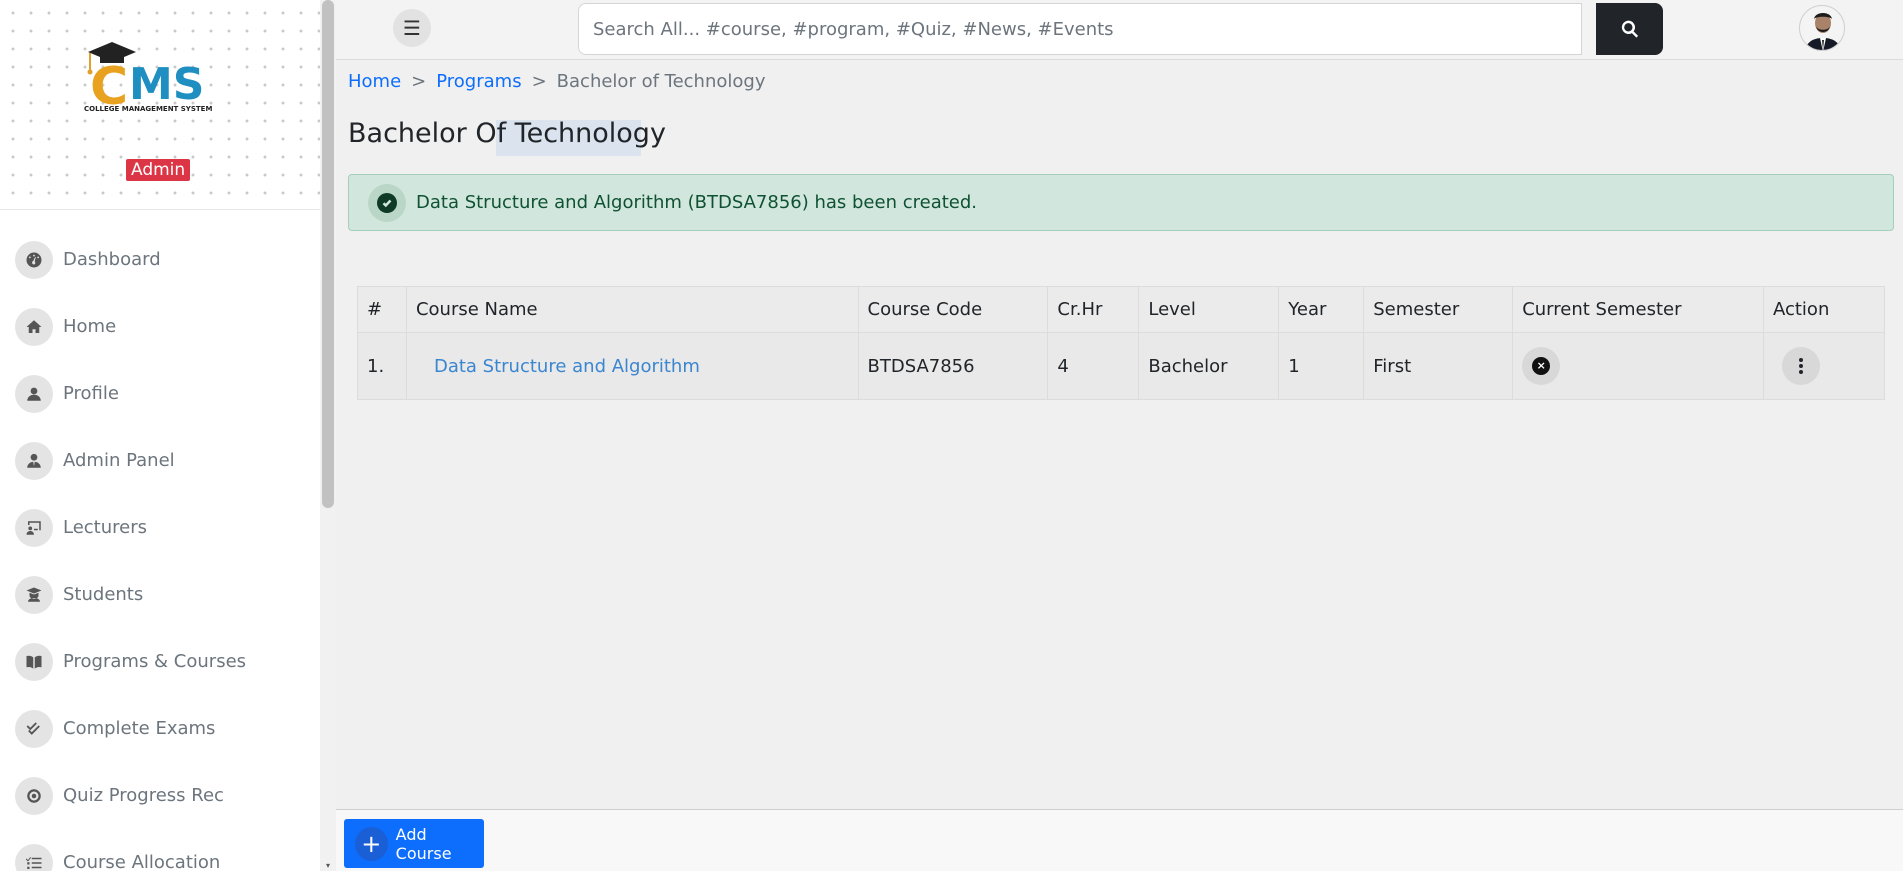 The height and width of the screenshot is (871, 1903). Describe the element at coordinates (105, 527) in the screenshot. I see `sidebar-item-label: Lecturers` at that location.